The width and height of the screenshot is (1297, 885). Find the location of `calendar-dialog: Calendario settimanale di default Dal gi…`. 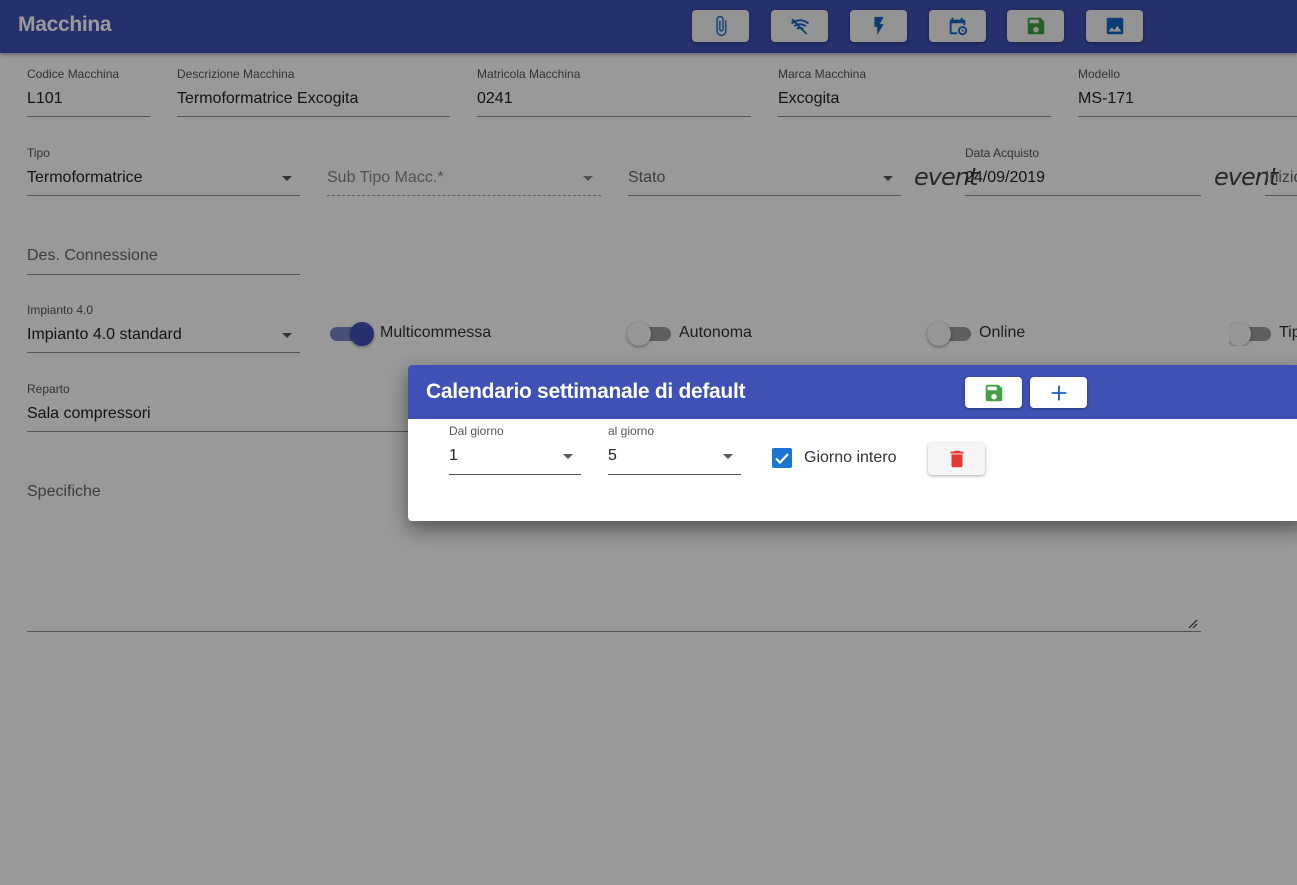

calendar-dialog: Calendario settimanale di default Dal gi… is located at coordinates (852, 443).